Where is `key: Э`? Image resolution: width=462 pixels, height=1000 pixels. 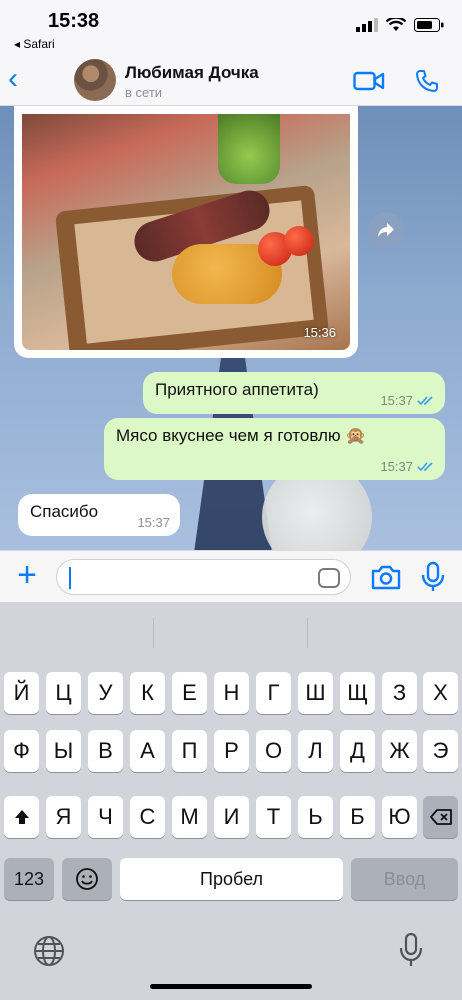
key: Э is located at coordinates (440, 751).